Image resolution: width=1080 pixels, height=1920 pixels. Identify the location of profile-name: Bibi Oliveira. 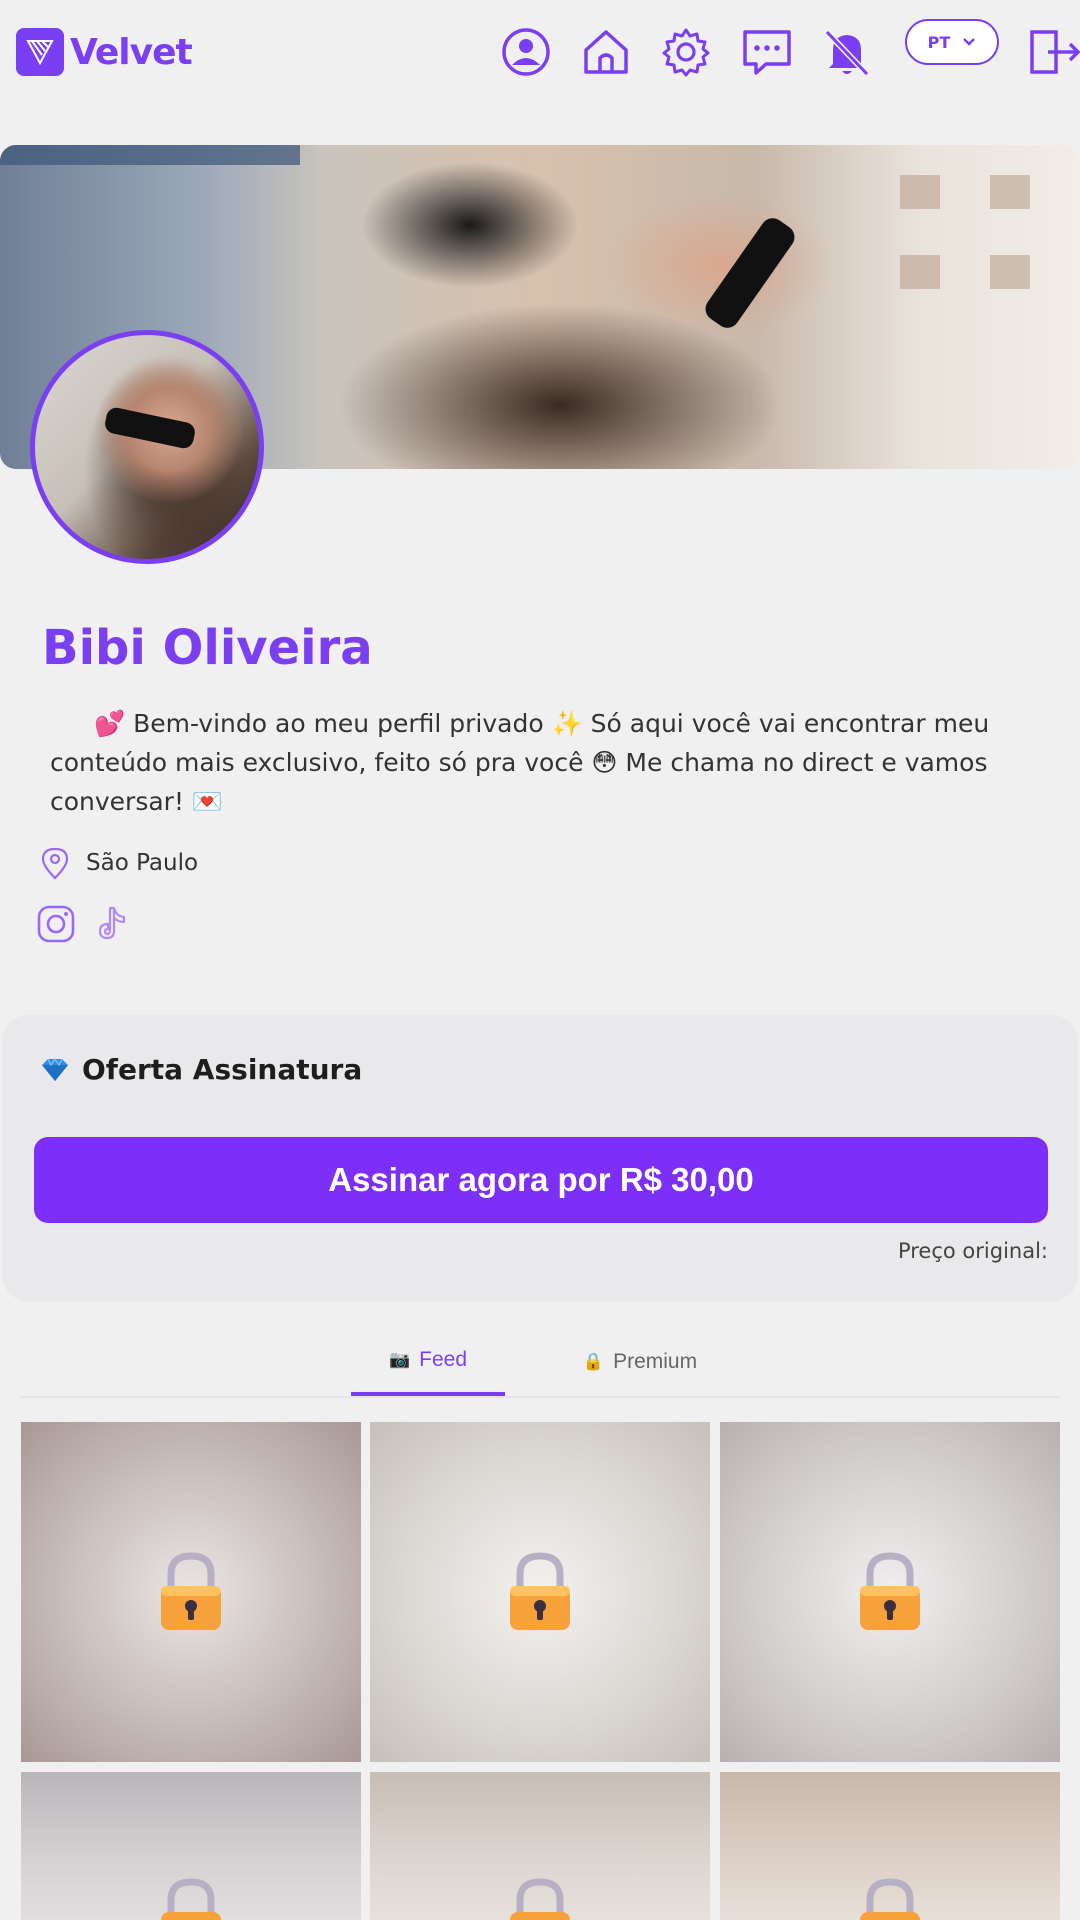
(207, 648).